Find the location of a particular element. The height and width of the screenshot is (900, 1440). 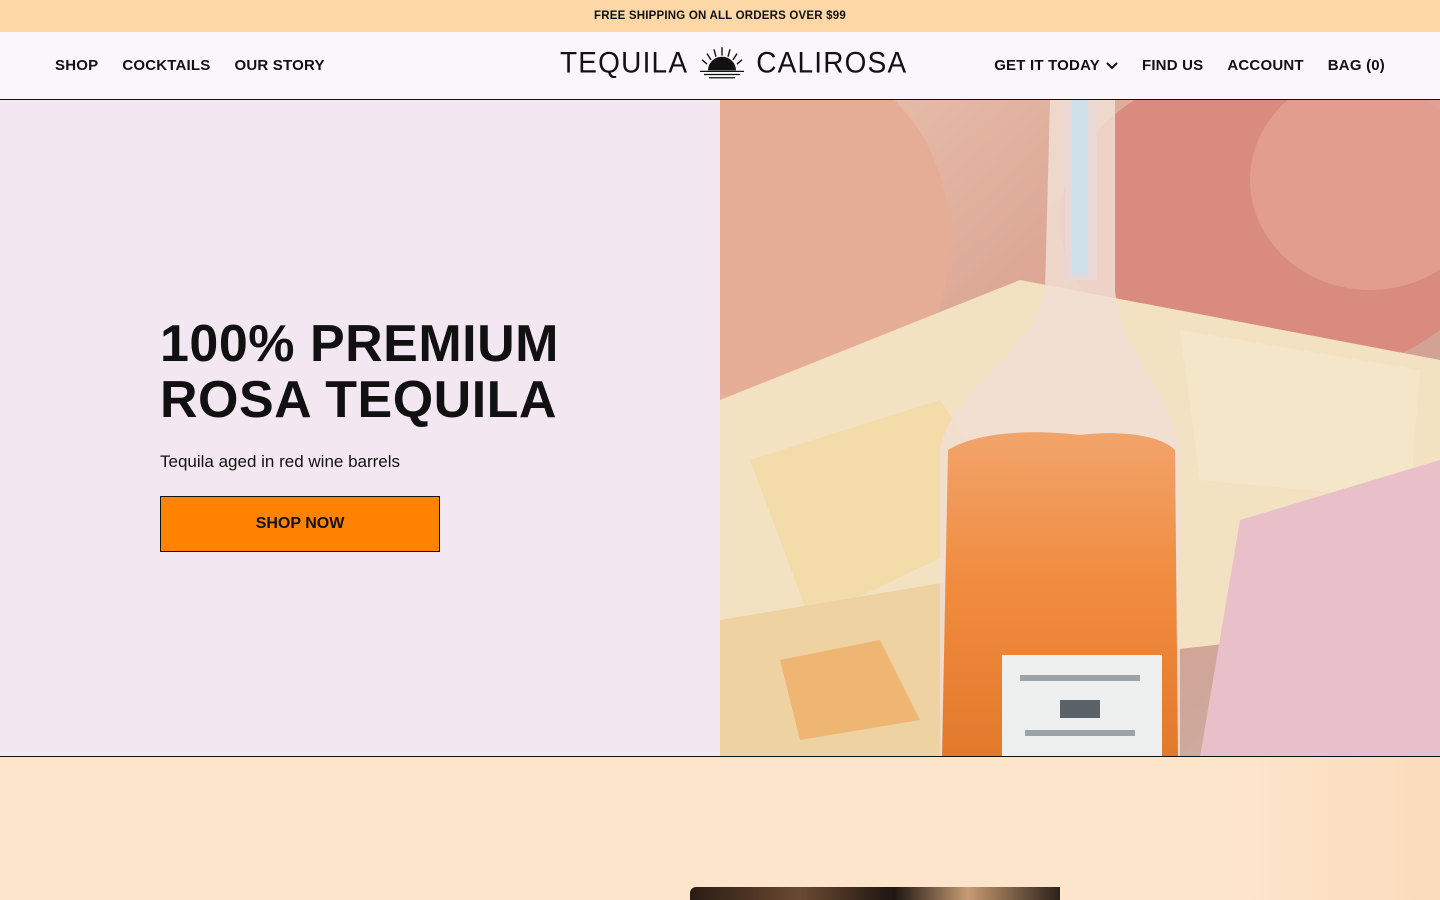

chevron-down-icon is located at coordinates (1112, 65).